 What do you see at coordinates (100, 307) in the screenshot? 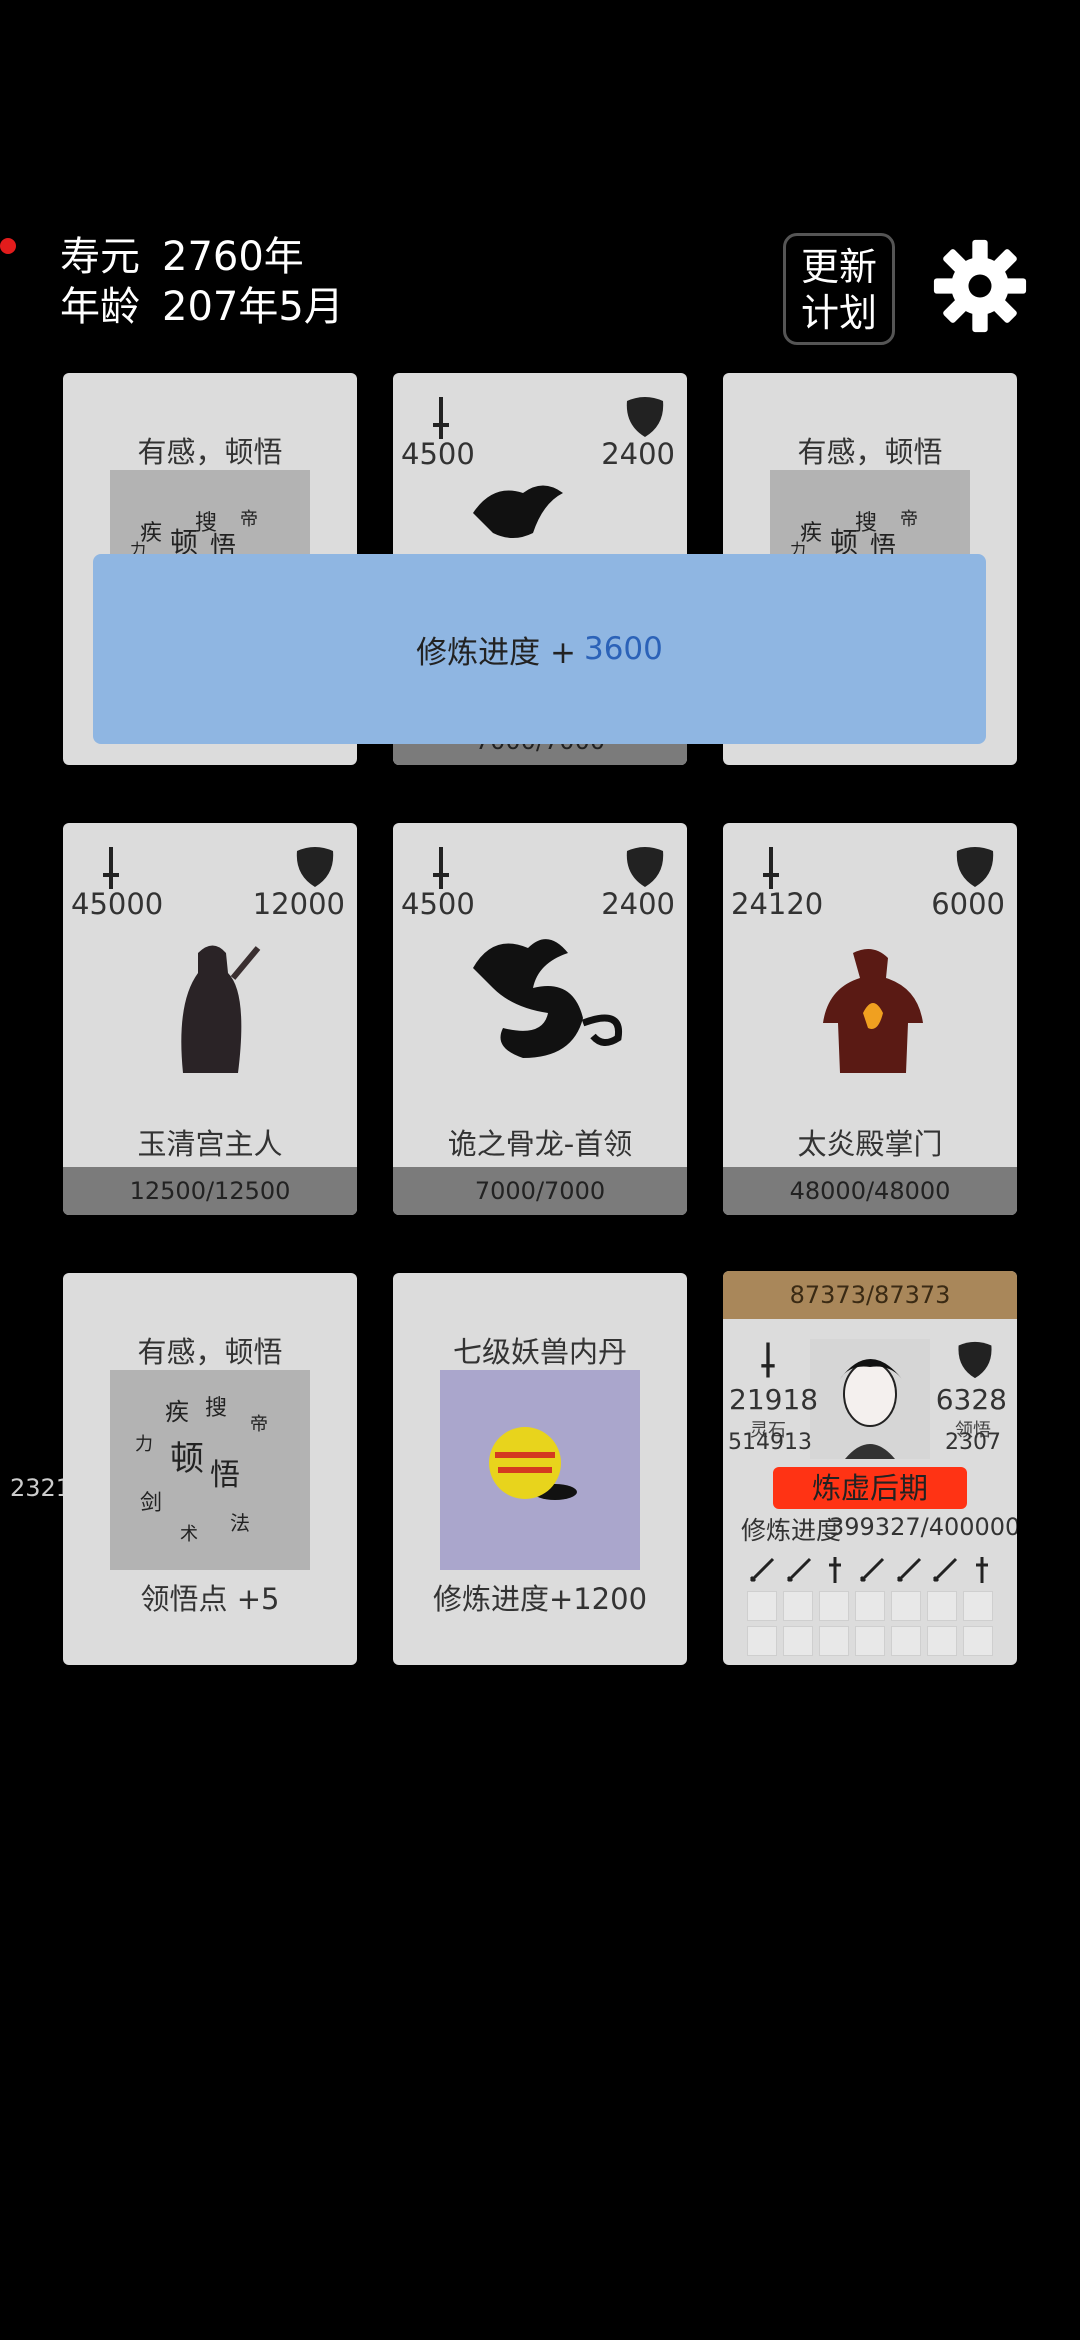
I see `age-label: 年龄` at bounding box center [100, 307].